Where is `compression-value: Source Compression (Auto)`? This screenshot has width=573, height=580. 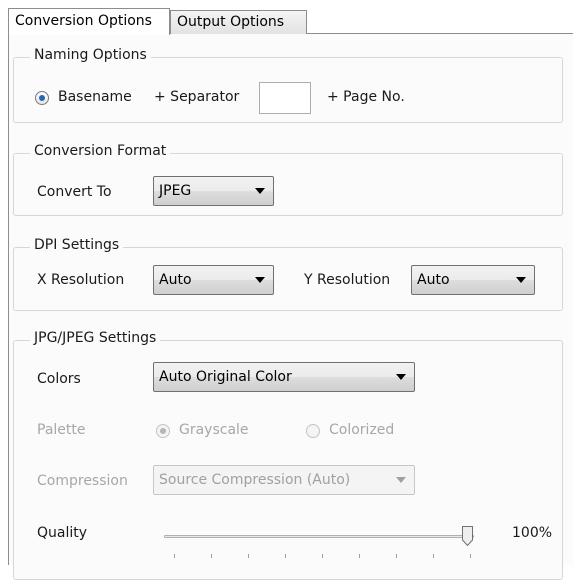 compression-value: Source Compression (Auto) is located at coordinates (255, 480).